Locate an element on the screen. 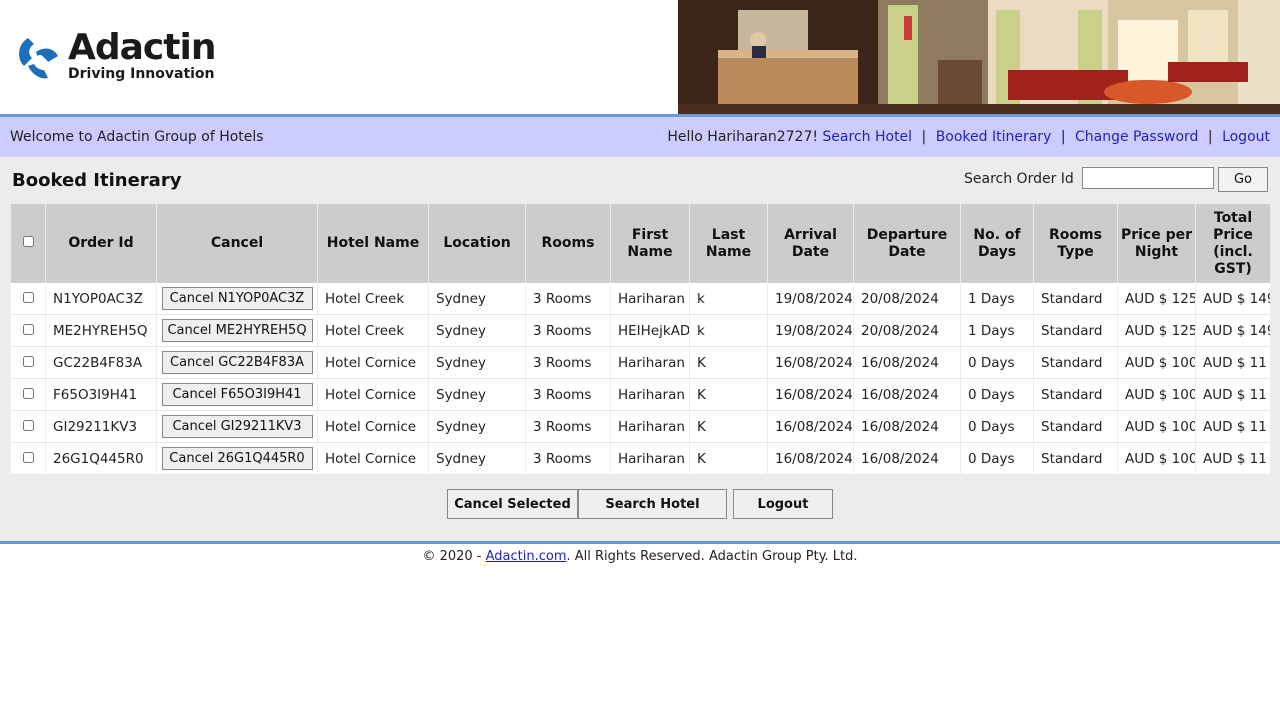 This screenshot has width=1280, height=720. hotel-lobby-banner is located at coordinates (979, 57).